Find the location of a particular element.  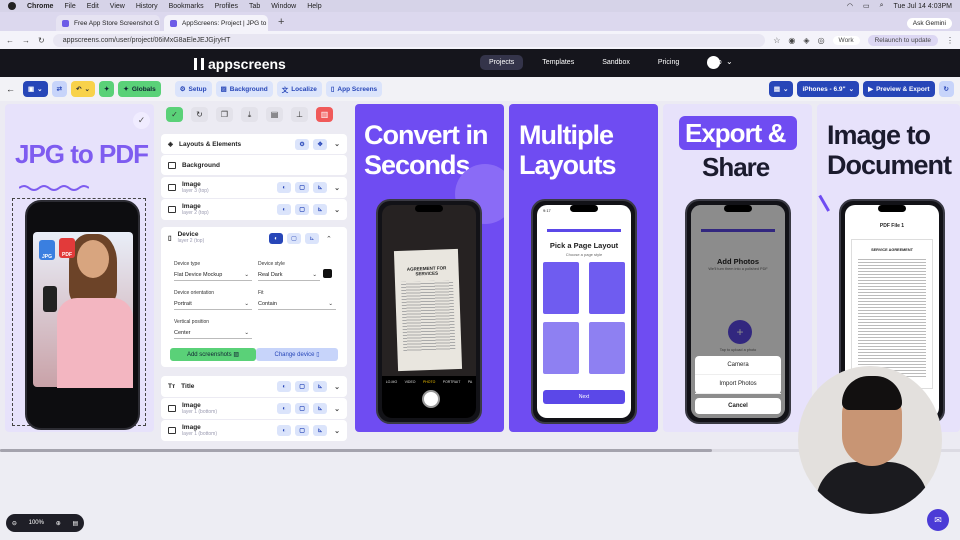

back-arrow-icon: ← is located at coordinates (10, 89).